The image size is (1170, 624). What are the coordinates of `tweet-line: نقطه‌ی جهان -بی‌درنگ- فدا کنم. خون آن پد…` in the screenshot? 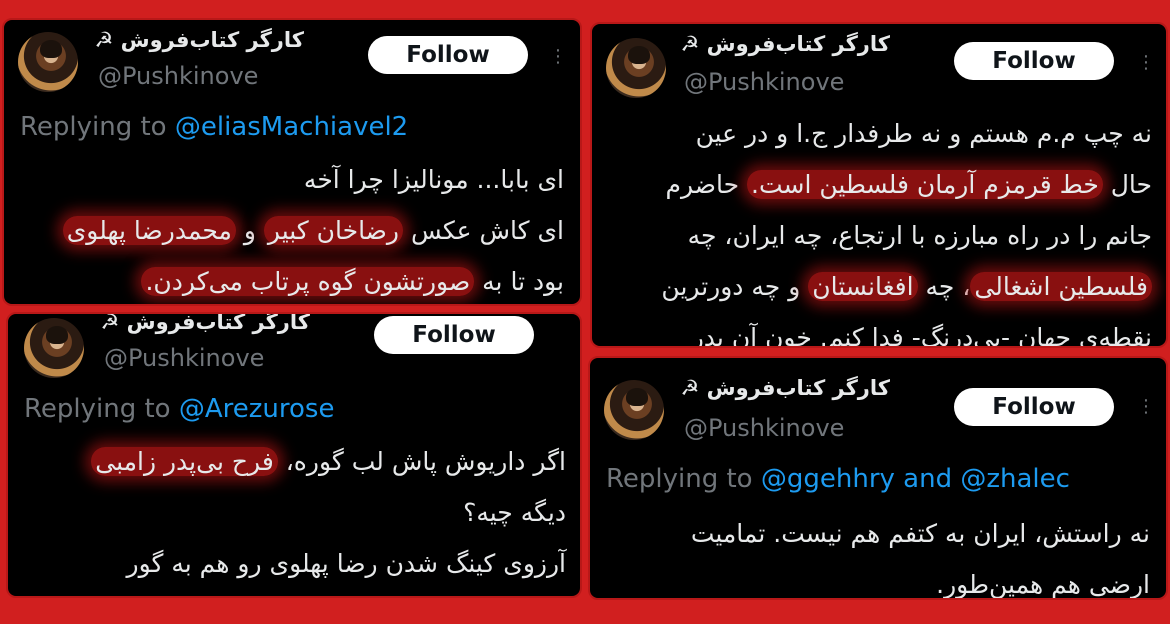 It's located at (921, 335).